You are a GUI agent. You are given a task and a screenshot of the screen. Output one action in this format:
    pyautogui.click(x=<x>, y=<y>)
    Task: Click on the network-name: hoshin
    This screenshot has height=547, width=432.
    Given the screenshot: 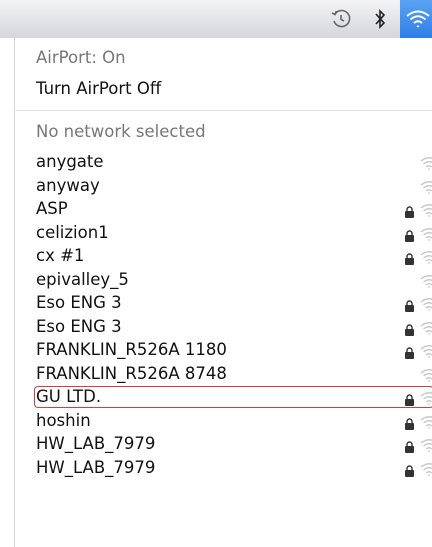 What is the action you would take?
    pyautogui.click(x=63, y=420)
    